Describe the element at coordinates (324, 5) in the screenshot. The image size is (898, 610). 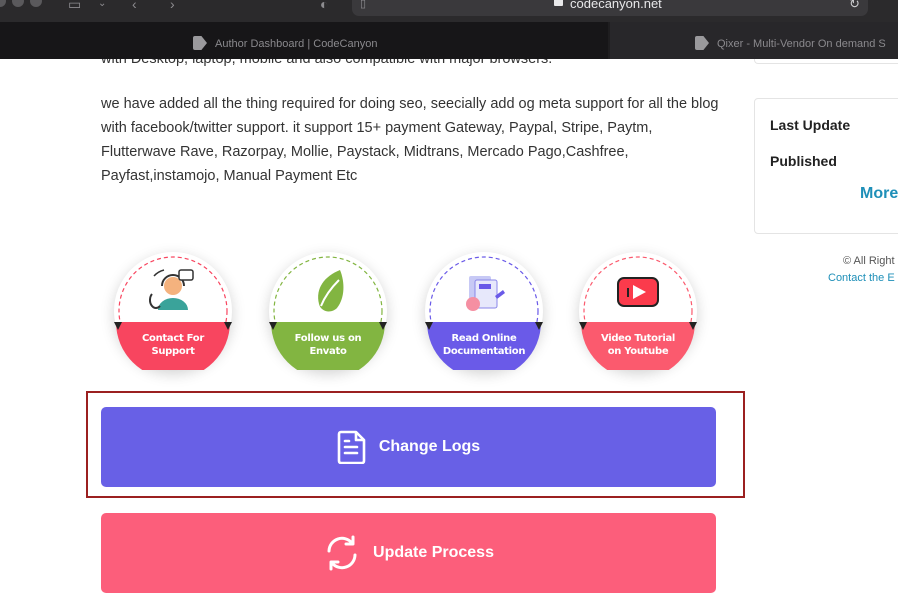
I see `privacy-shield-icon: ◐` at that location.